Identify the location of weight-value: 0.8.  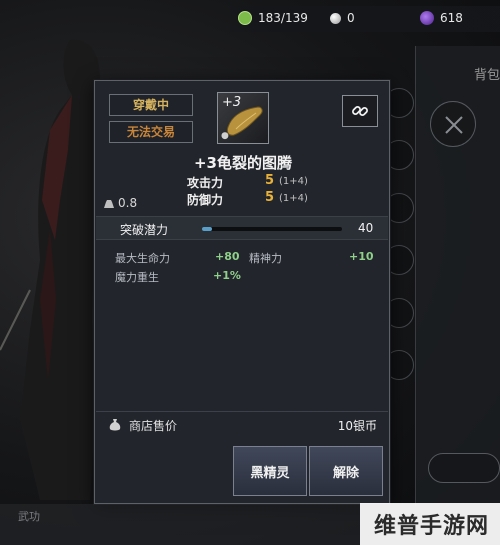
(128, 203).